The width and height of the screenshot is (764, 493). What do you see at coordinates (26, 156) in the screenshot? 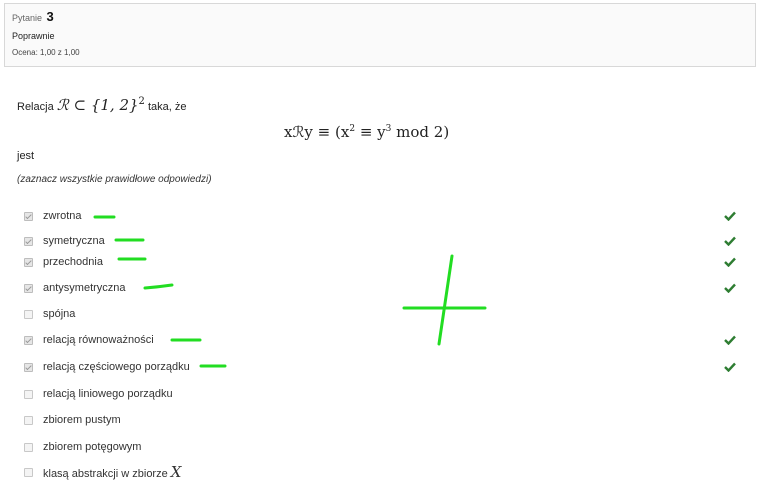
I see `question-jest: jest` at bounding box center [26, 156].